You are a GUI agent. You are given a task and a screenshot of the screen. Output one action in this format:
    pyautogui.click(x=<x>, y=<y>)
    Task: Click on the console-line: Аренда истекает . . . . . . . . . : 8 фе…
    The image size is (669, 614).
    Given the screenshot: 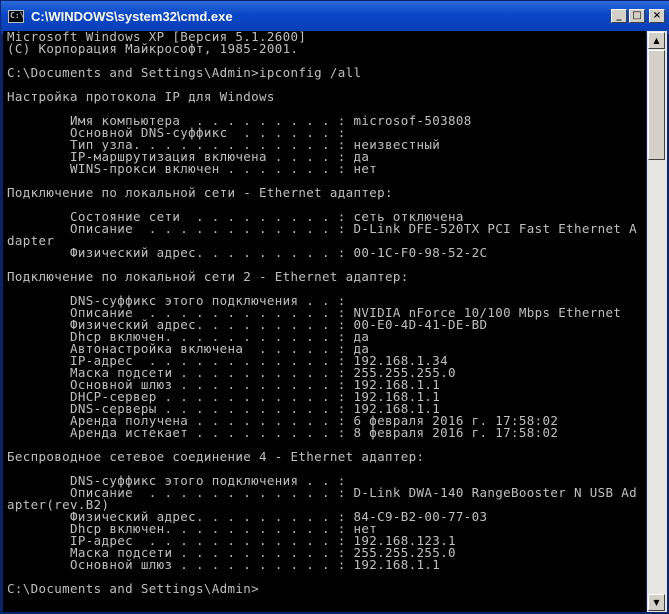 What is the action you would take?
    pyautogui.click(x=283, y=432)
    